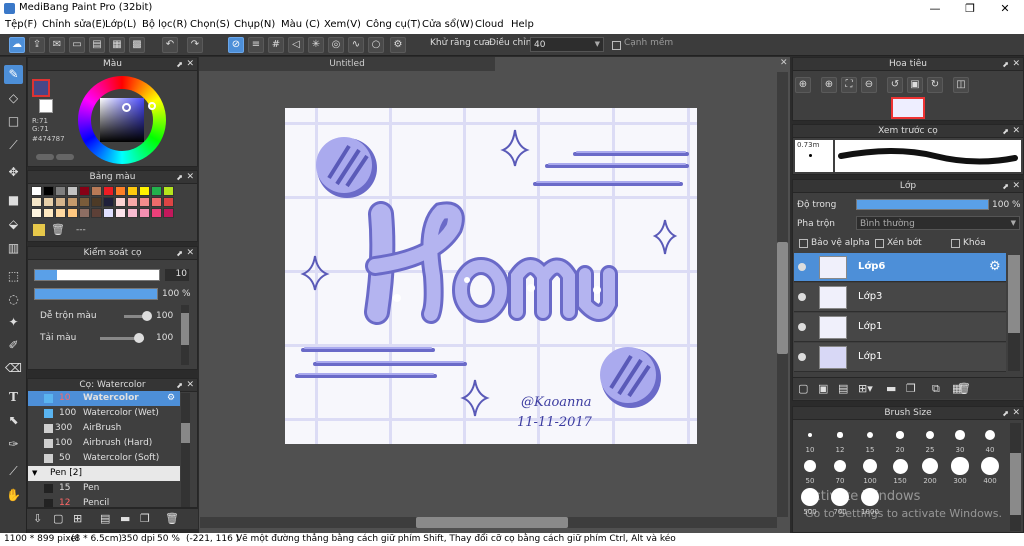 The height and width of the screenshot is (546, 1024). Describe the element at coordinates (1005, 8) in the screenshot. I see `close-button: ✕` at that location.